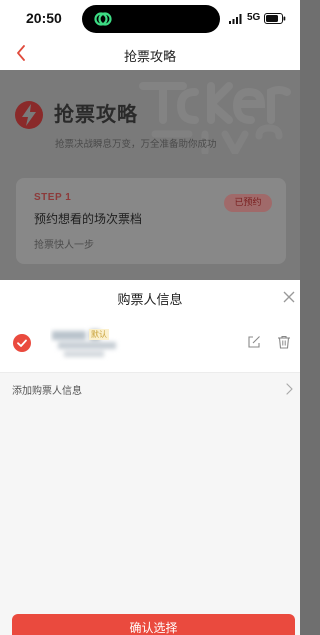  I want to click on step-label: STEP 1, so click(53, 197).